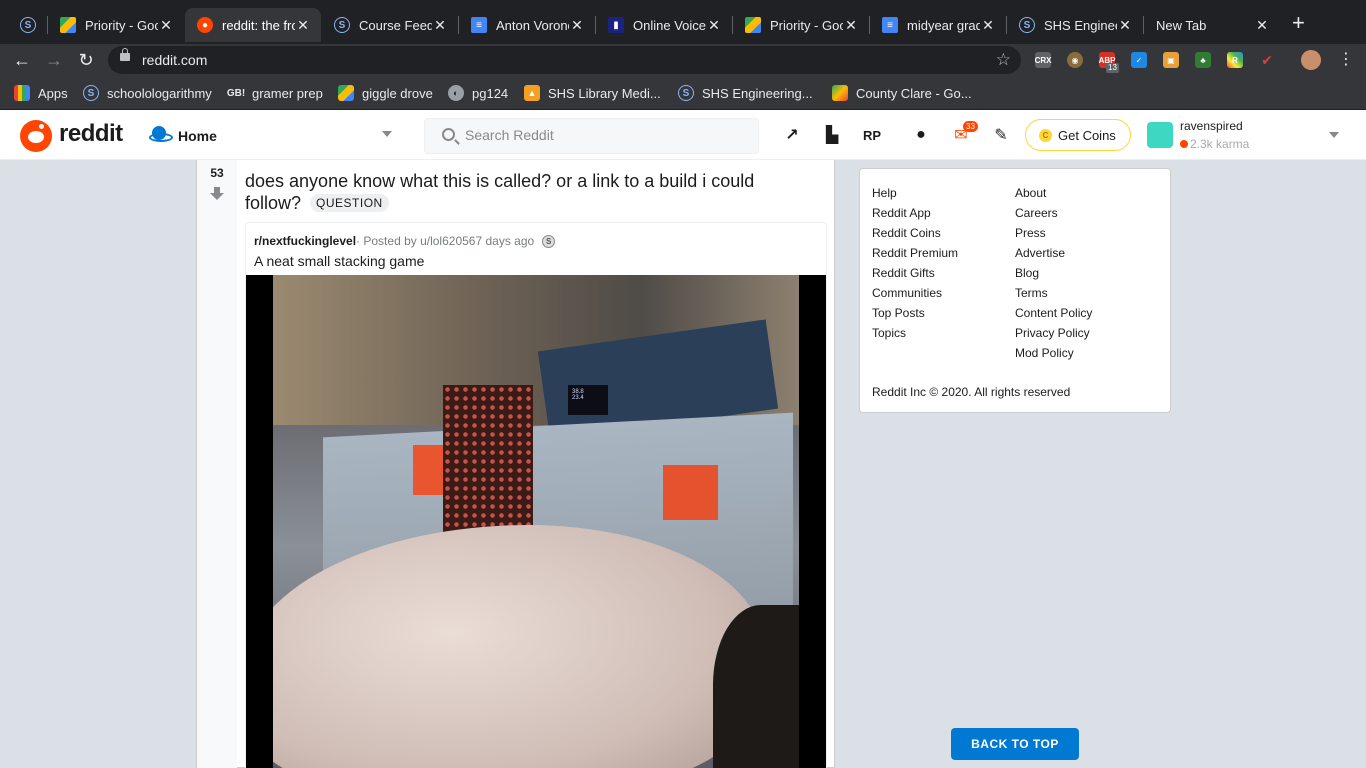 The height and width of the screenshot is (768, 1366). Describe the element at coordinates (549, 241) in the screenshot. I see `silver-award-icon: S` at that location.